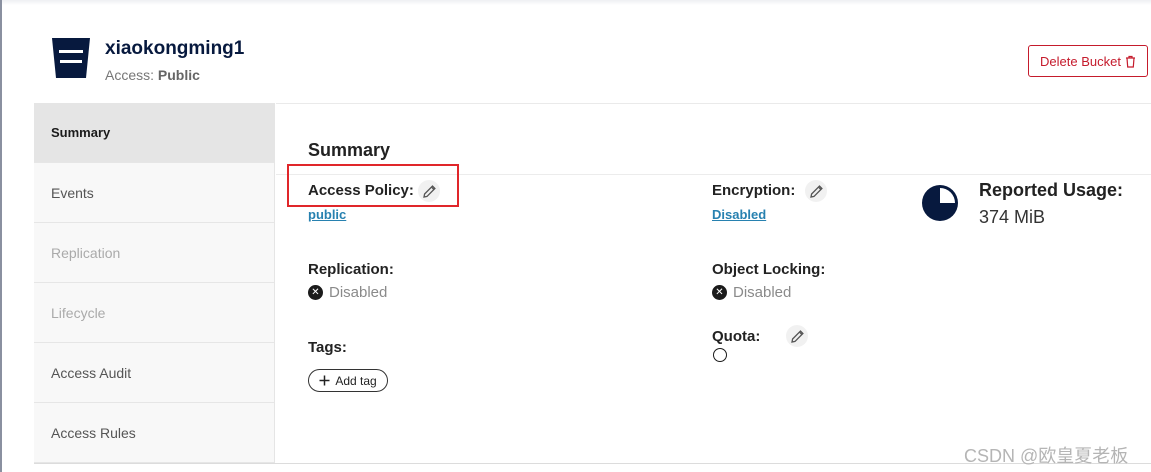  Describe the element at coordinates (361, 190) in the screenshot. I see `access-policy-label: Access Policy:` at that location.